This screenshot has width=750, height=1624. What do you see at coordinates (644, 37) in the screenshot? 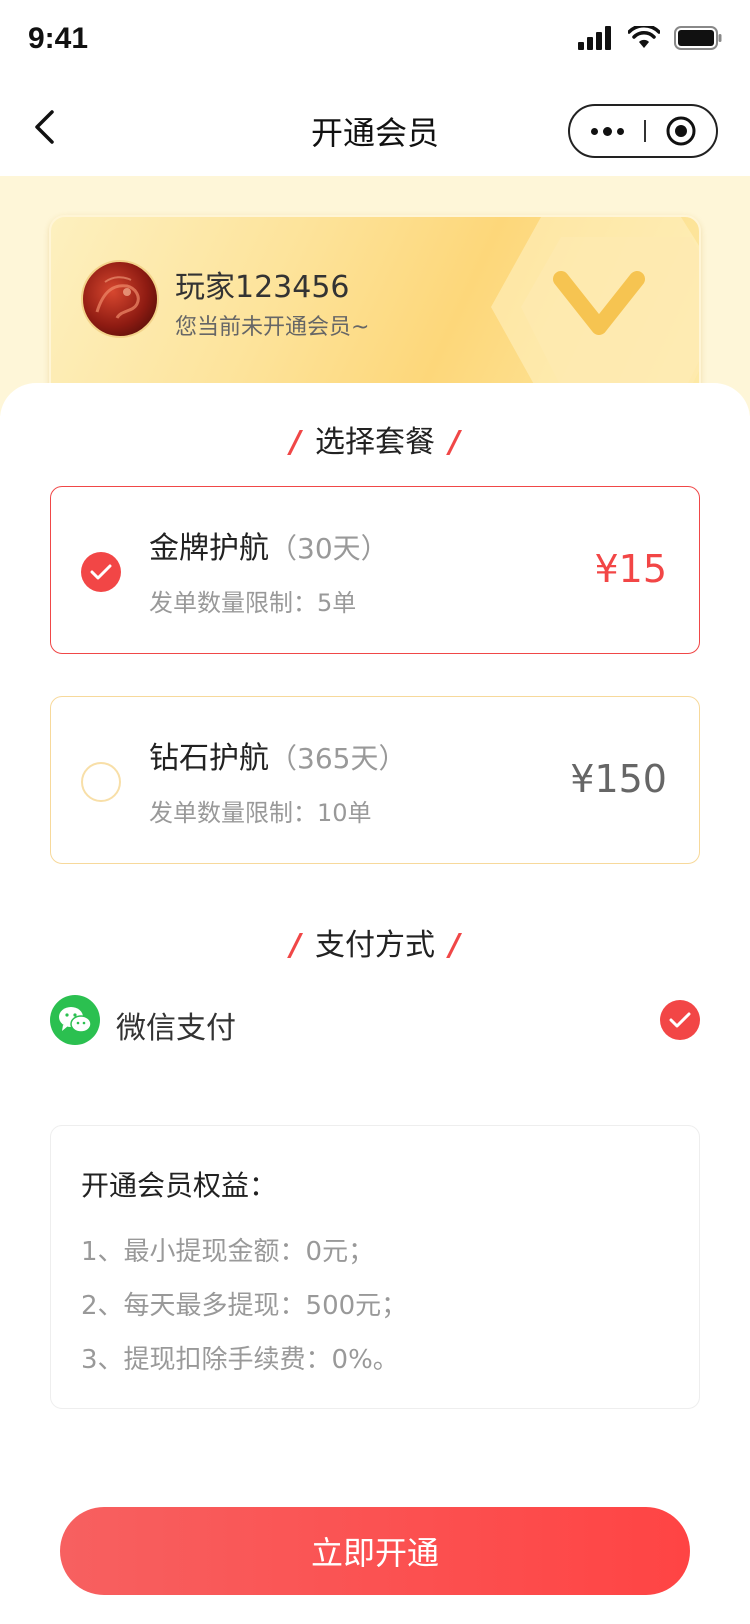
I see `wifi-icon` at bounding box center [644, 37].